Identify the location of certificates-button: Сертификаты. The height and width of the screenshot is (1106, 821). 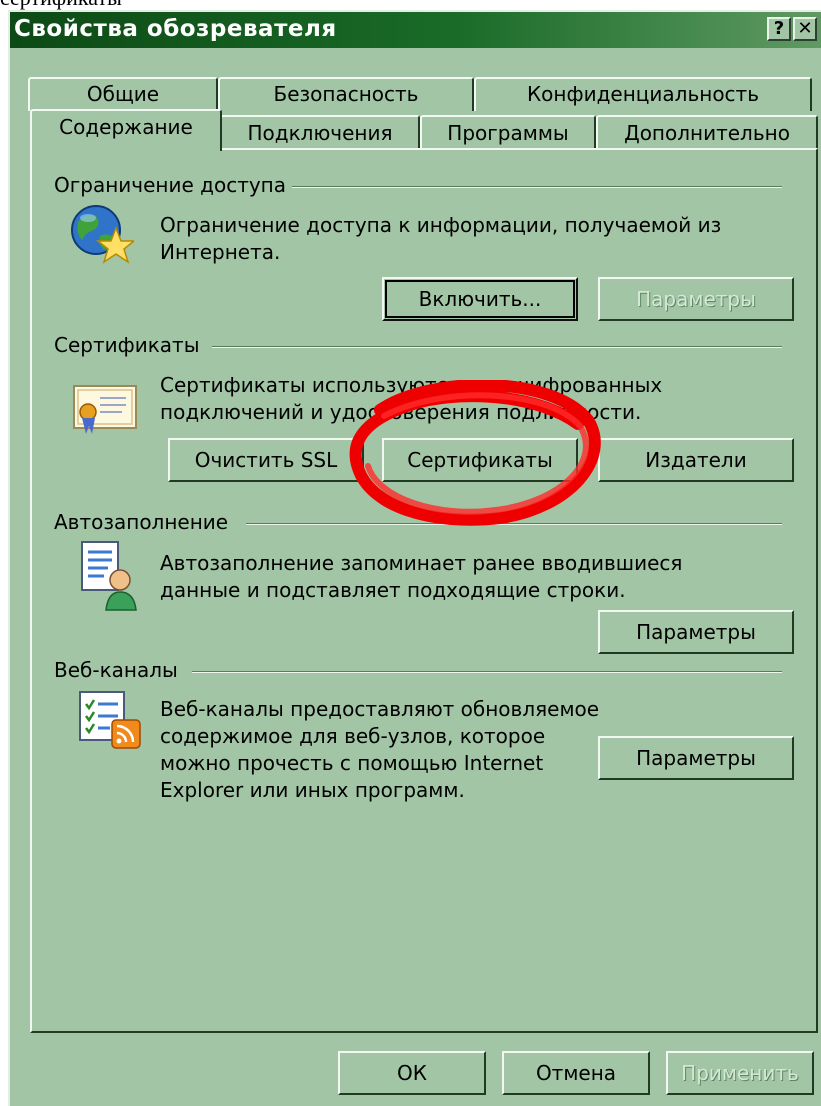
(480, 460).